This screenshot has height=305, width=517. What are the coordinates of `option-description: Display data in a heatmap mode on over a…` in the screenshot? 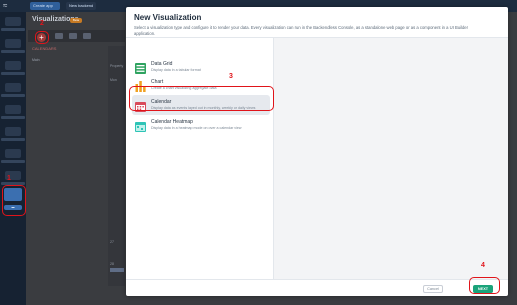 It's located at (196, 128).